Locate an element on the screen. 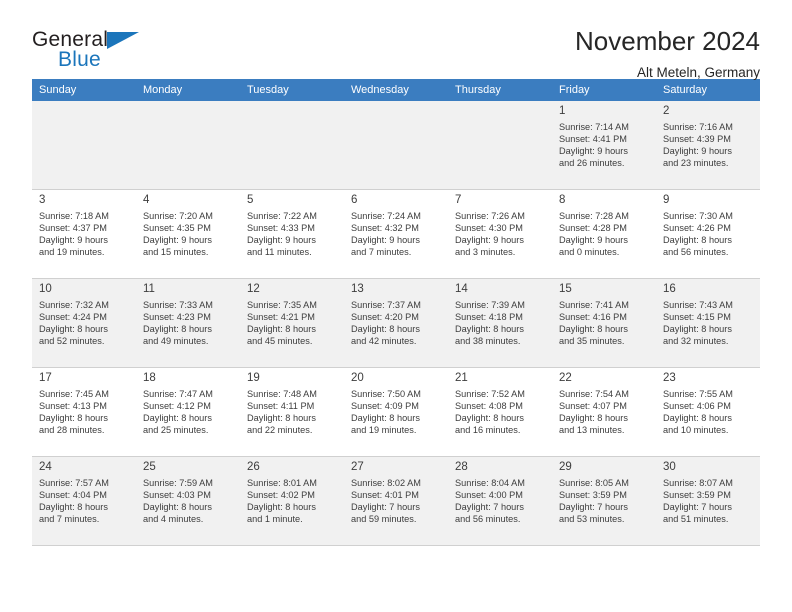 This screenshot has height=612, width=792. sunrise-time: Sunrise: 7:35 AM is located at coordinates (282, 305).